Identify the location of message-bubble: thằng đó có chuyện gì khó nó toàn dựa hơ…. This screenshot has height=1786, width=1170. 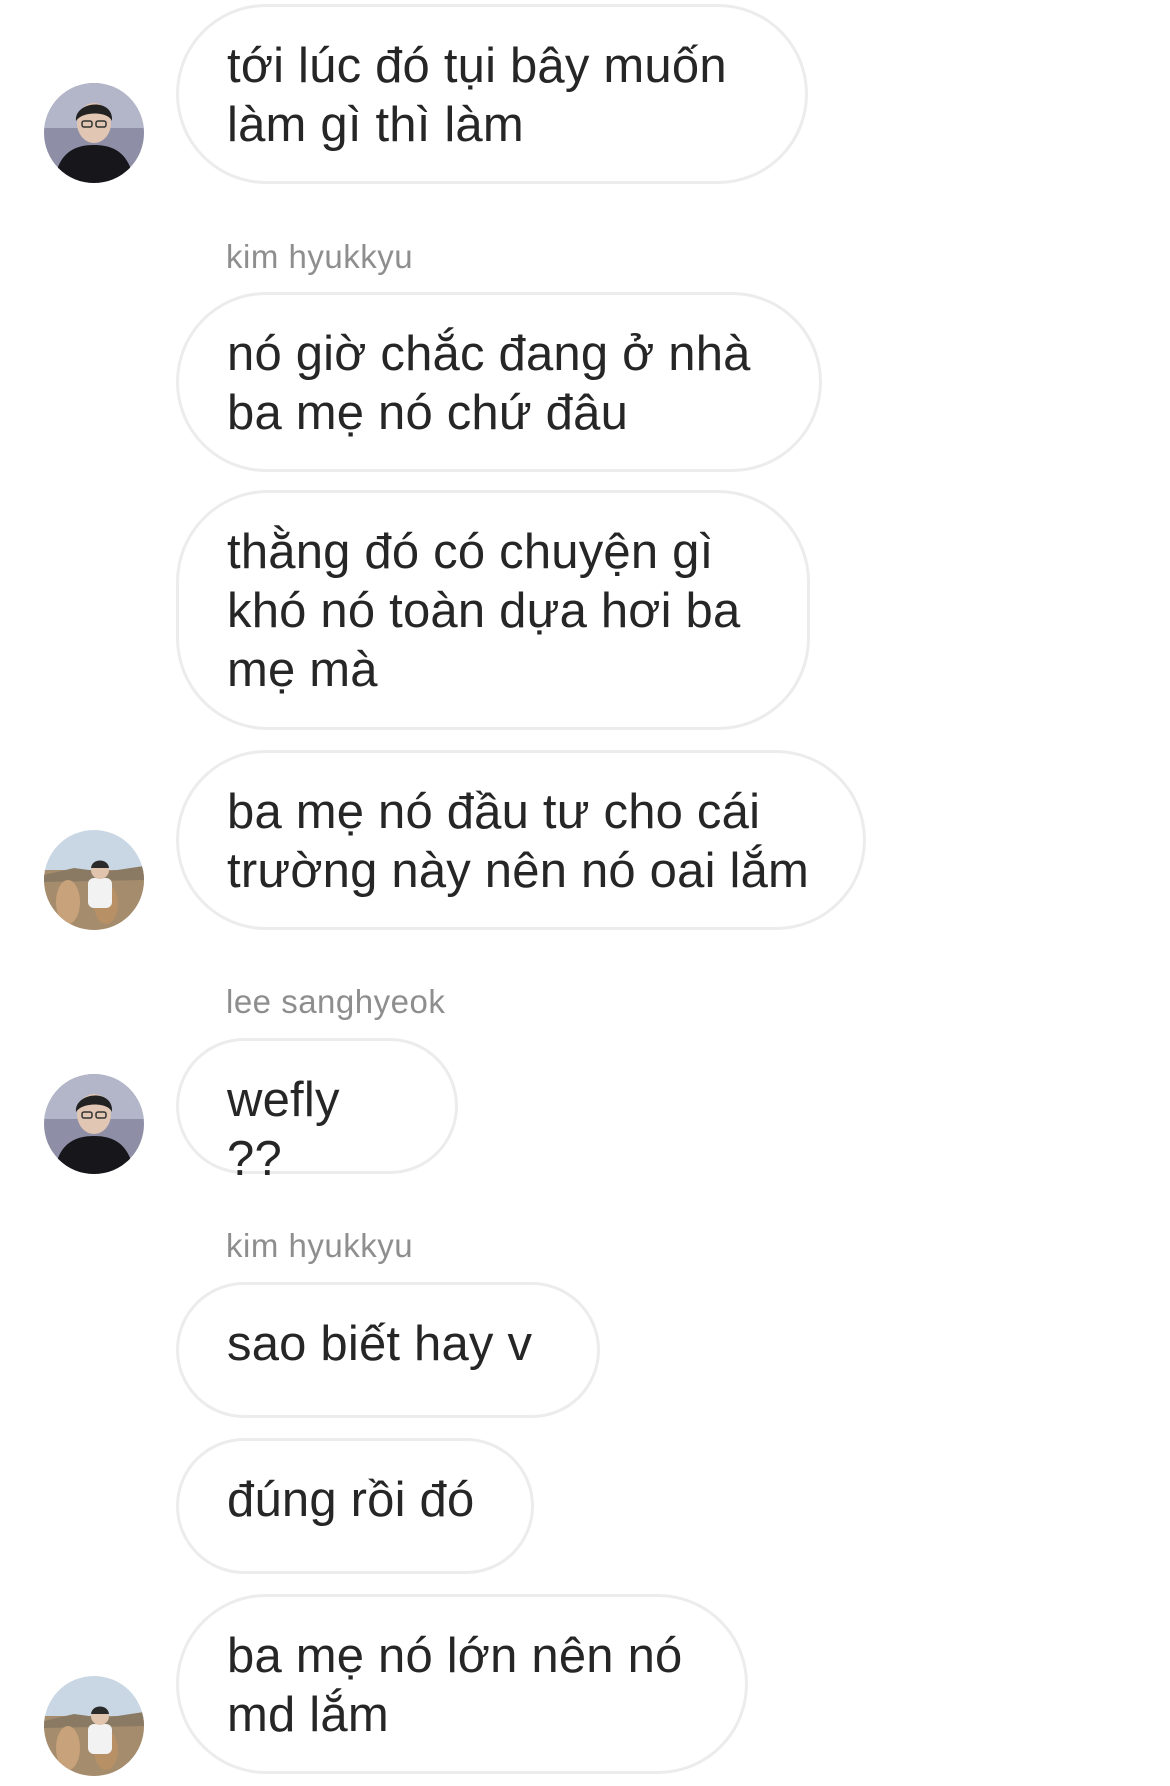
(493, 610).